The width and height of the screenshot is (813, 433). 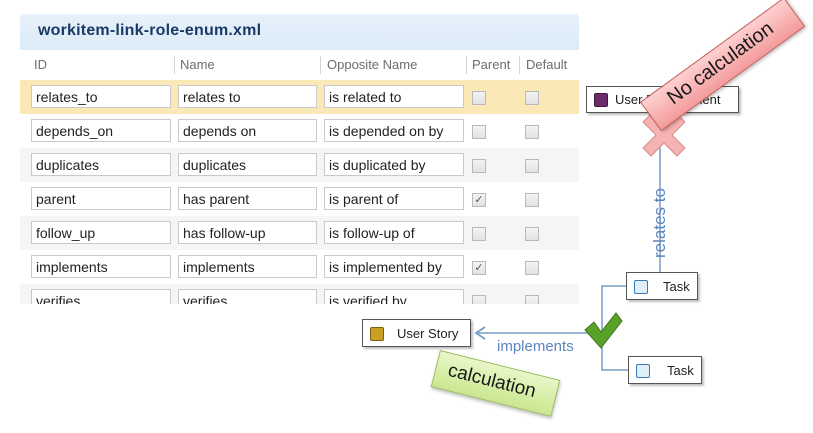 What do you see at coordinates (601, 100) in the screenshot?
I see `requirement-icon` at bounding box center [601, 100].